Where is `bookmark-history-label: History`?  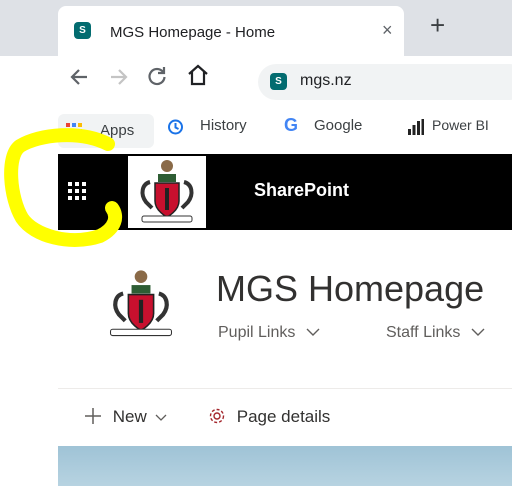 bookmark-history-label: History is located at coordinates (223, 125).